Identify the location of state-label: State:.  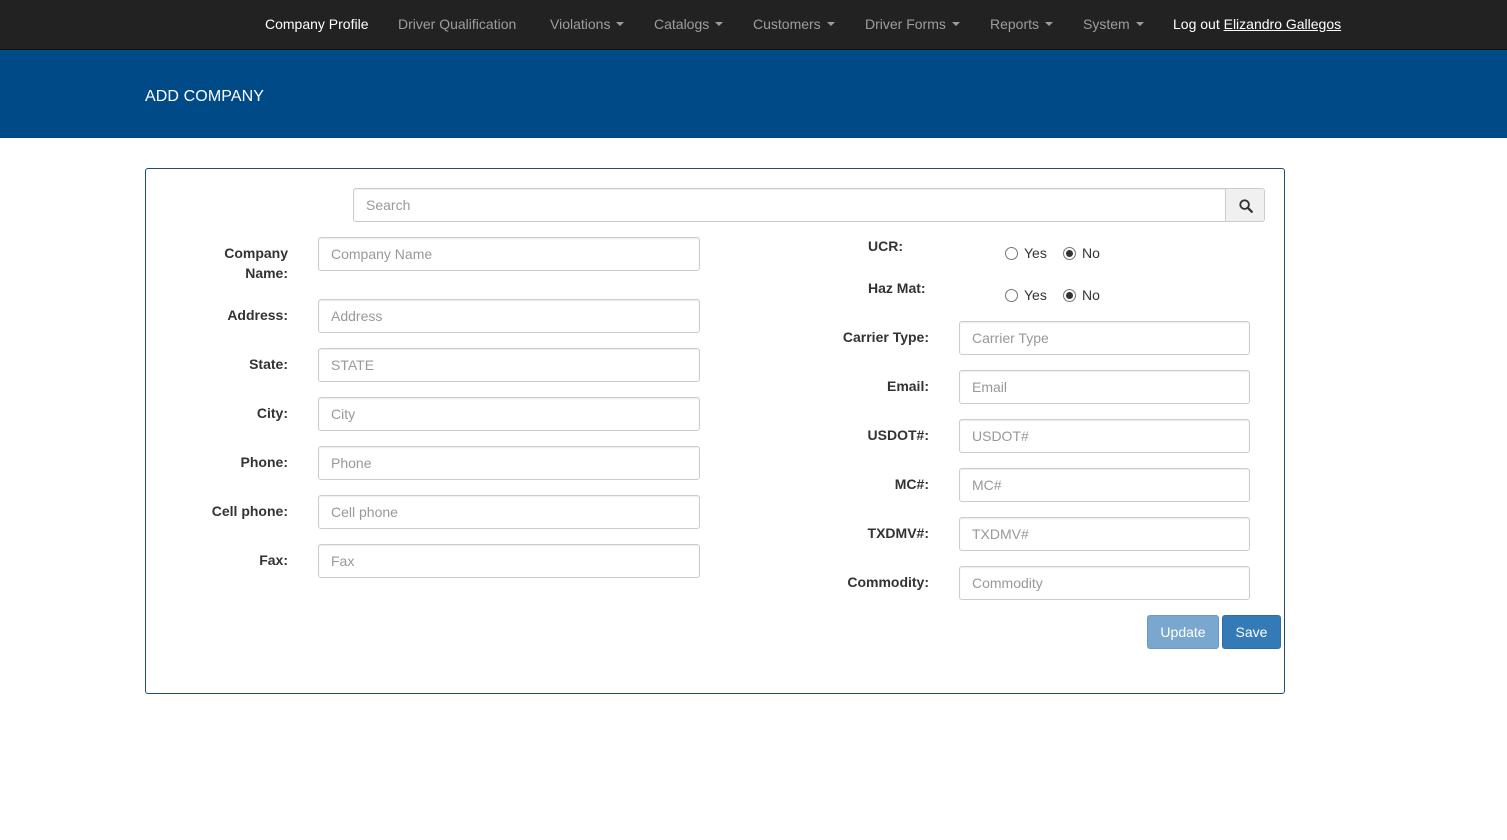
(268, 364).